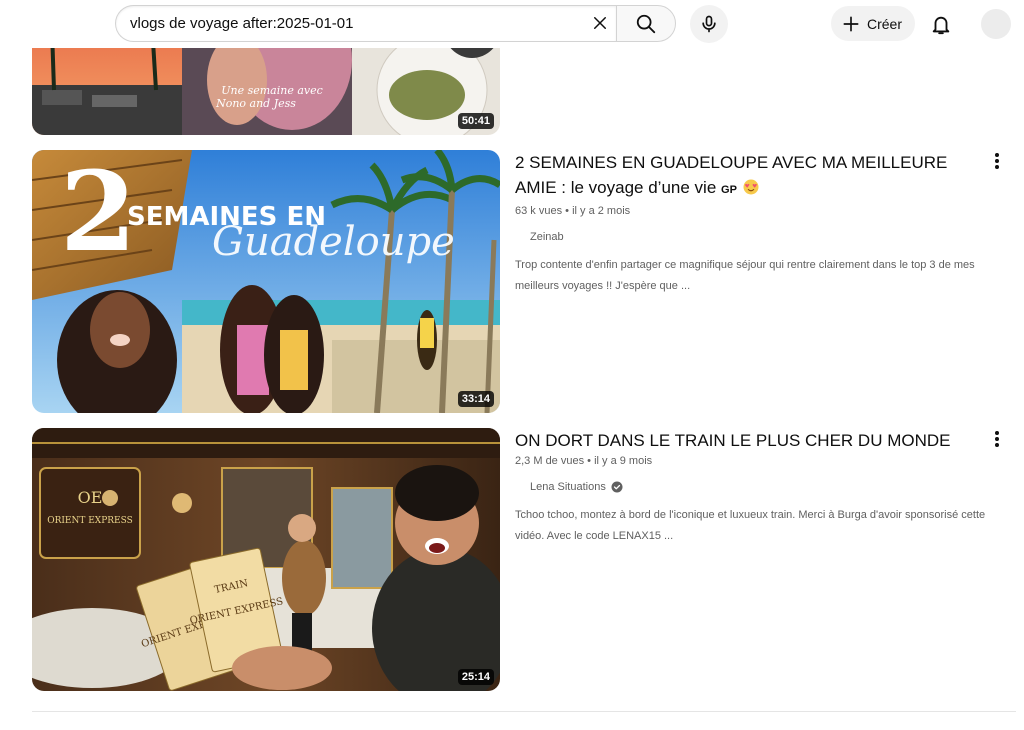 The image size is (1024, 730). I want to click on view-count: 63 k vues, so click(539, 211).